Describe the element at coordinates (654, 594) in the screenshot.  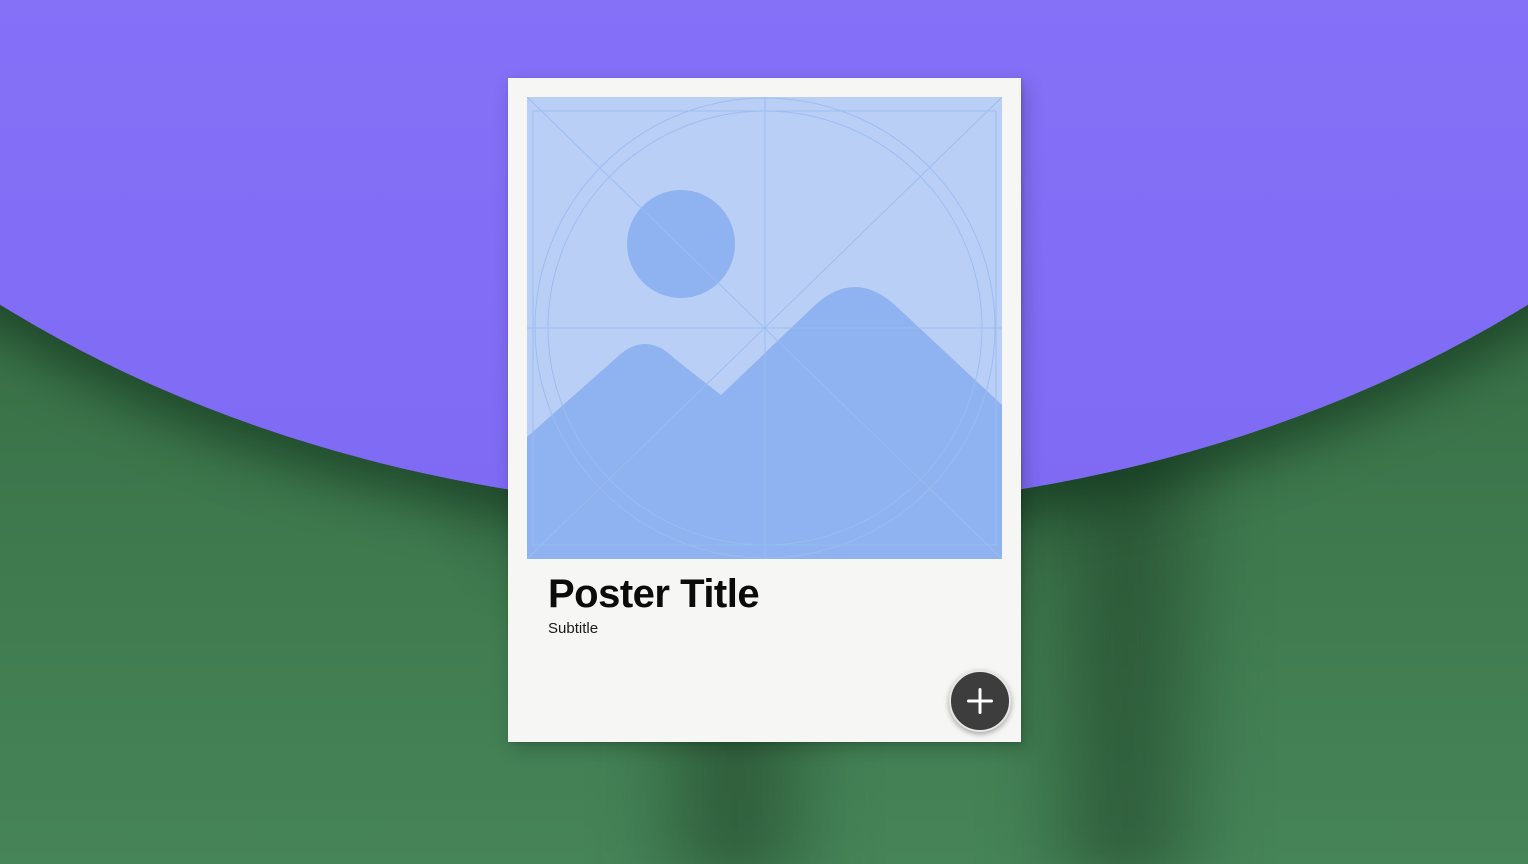
I see `poster-title: Poster Title` at that location.